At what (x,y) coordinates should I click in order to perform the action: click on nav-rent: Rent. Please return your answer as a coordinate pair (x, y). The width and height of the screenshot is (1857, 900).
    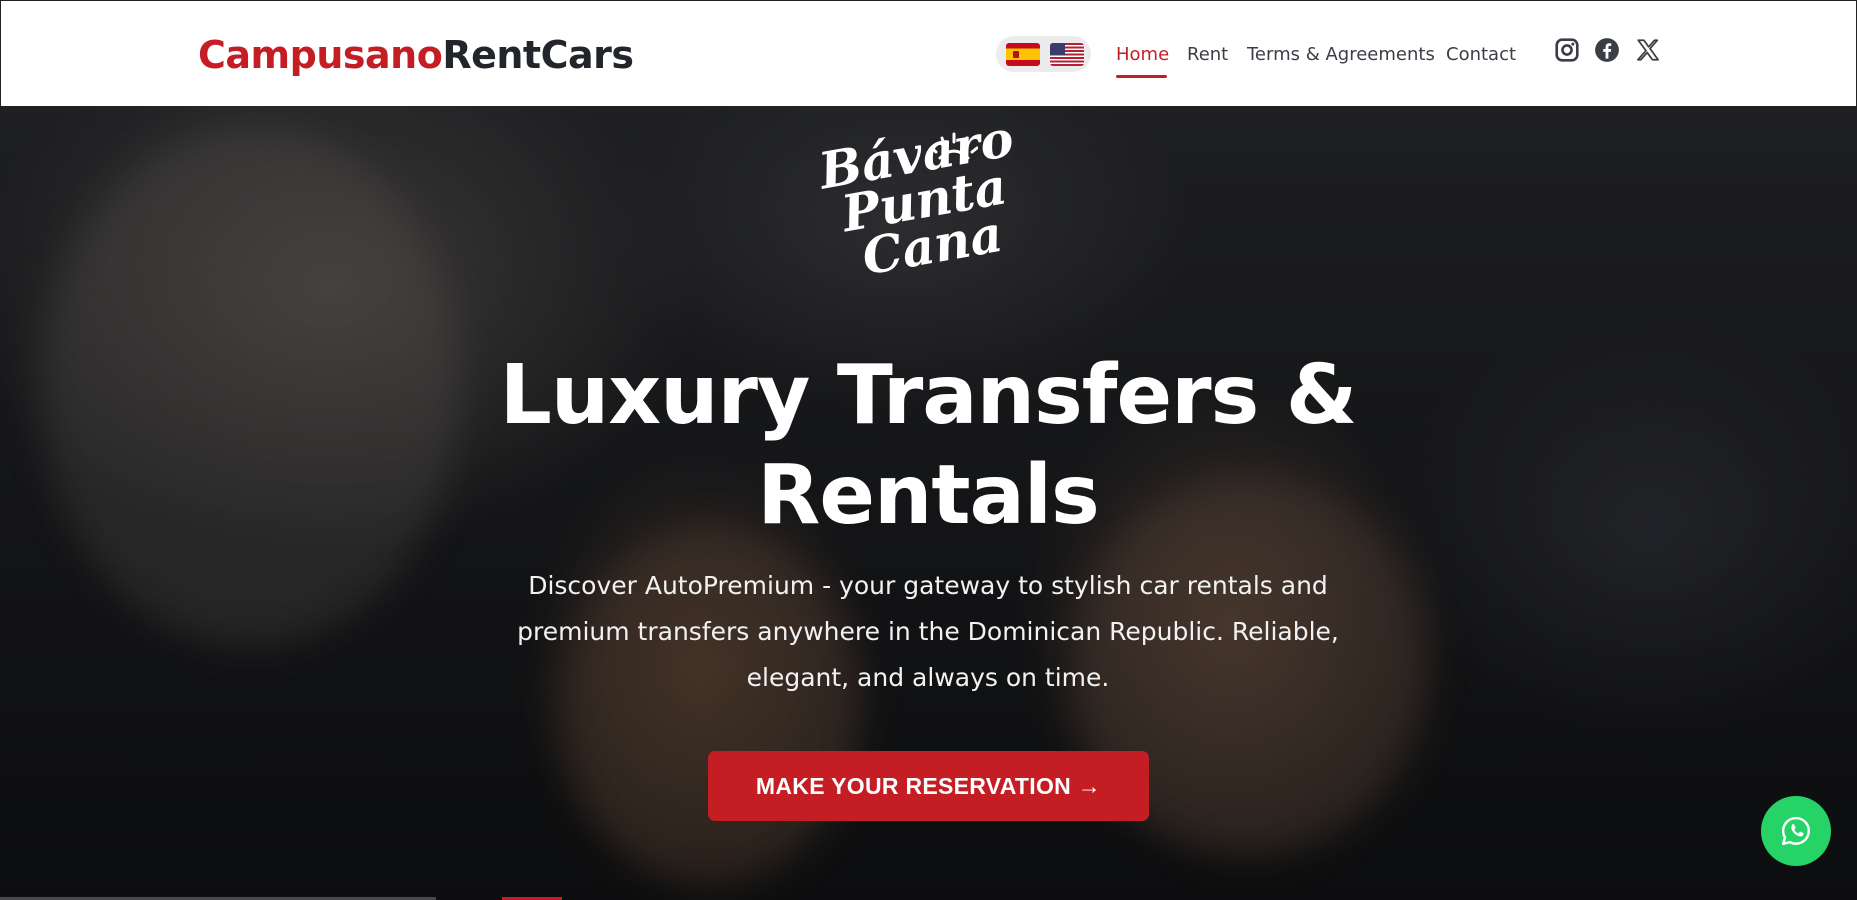
    Looking at the image, I should click on (1207, 55).